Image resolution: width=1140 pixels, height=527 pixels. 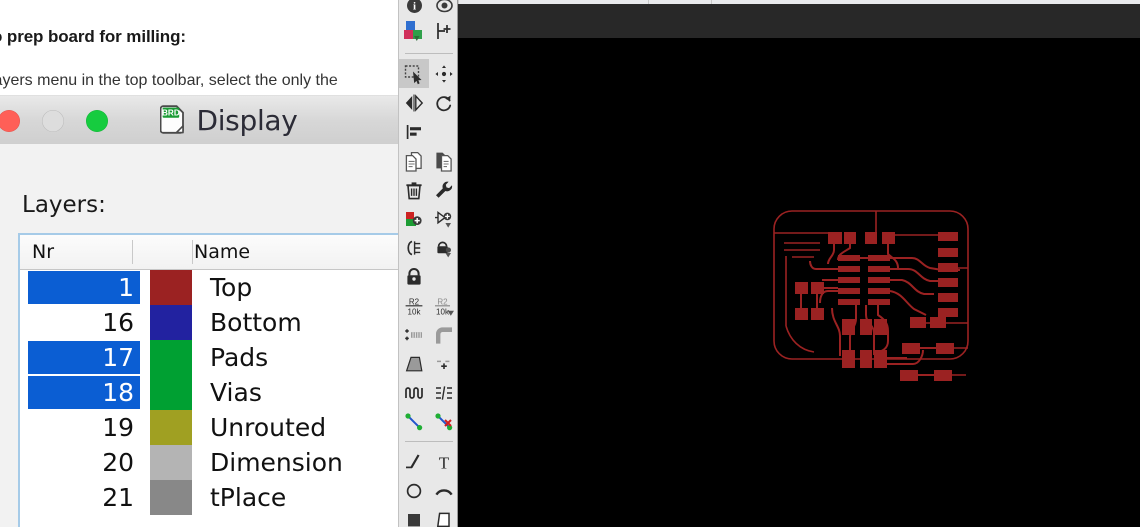 What do you see at coordinates (414, 421) in the screenshot?
I see `tool-route` at bounding box center [414, 421].